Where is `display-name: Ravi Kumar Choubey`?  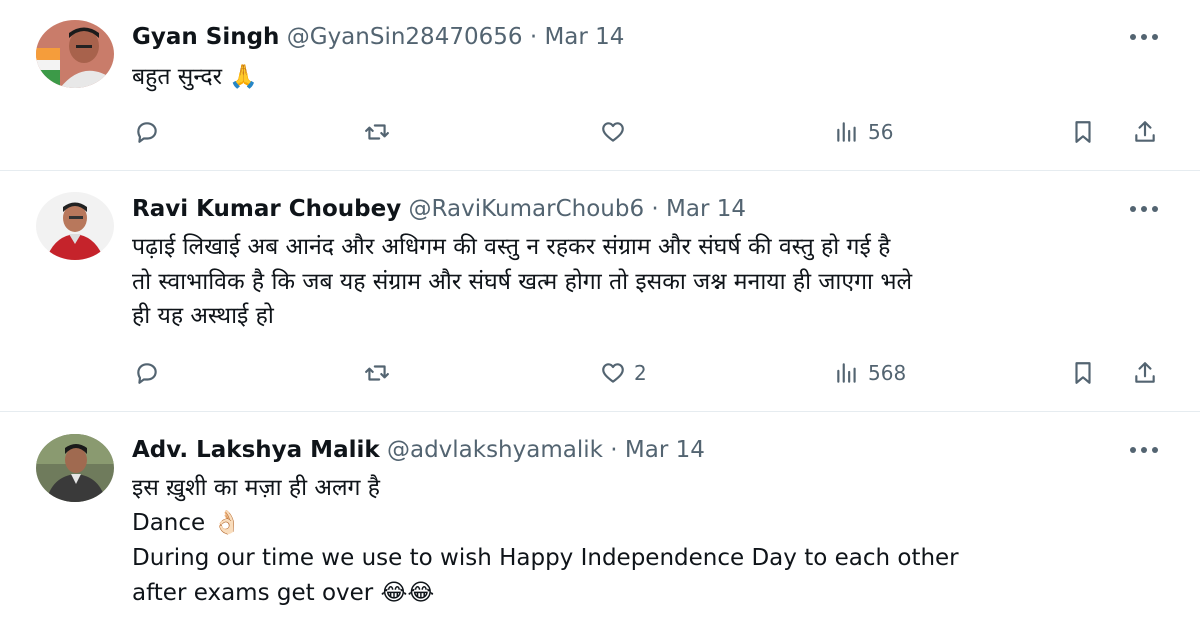 display-name: Ravi Kumar Choubey is located at coordinates (266, 209).